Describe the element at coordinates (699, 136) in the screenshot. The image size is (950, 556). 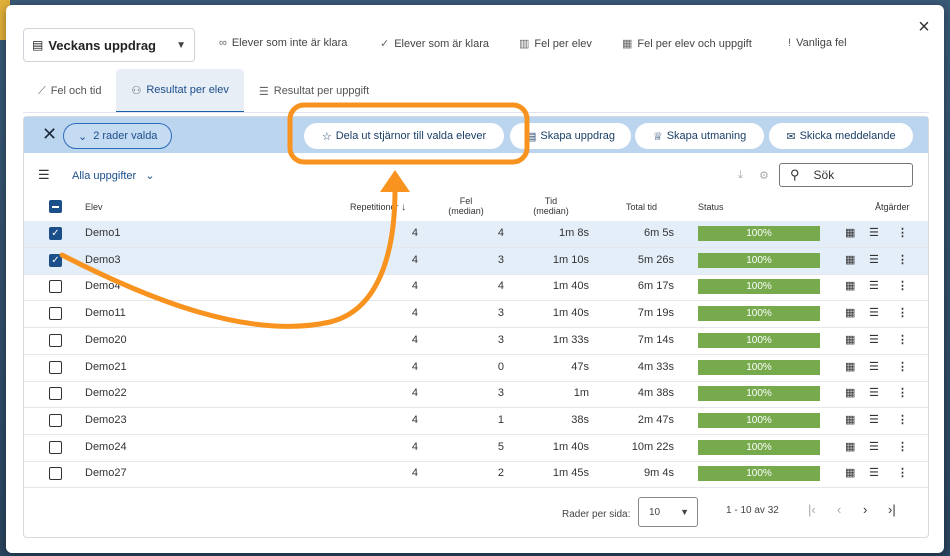
I see `create-challenge-button: ♕ Skapa utmaning` at that location.